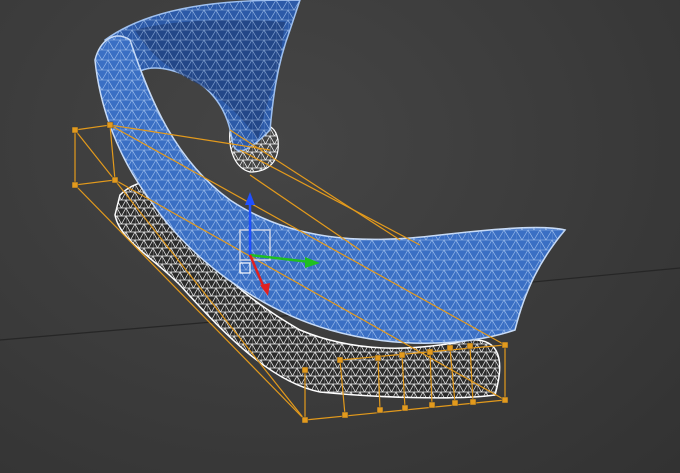 The height and width of the screenshot is (473, 680). What do you see at coordinates (250, 198) in the screenshot?
I see `gizmo-z-arrow` at bounding box center [250, 198].